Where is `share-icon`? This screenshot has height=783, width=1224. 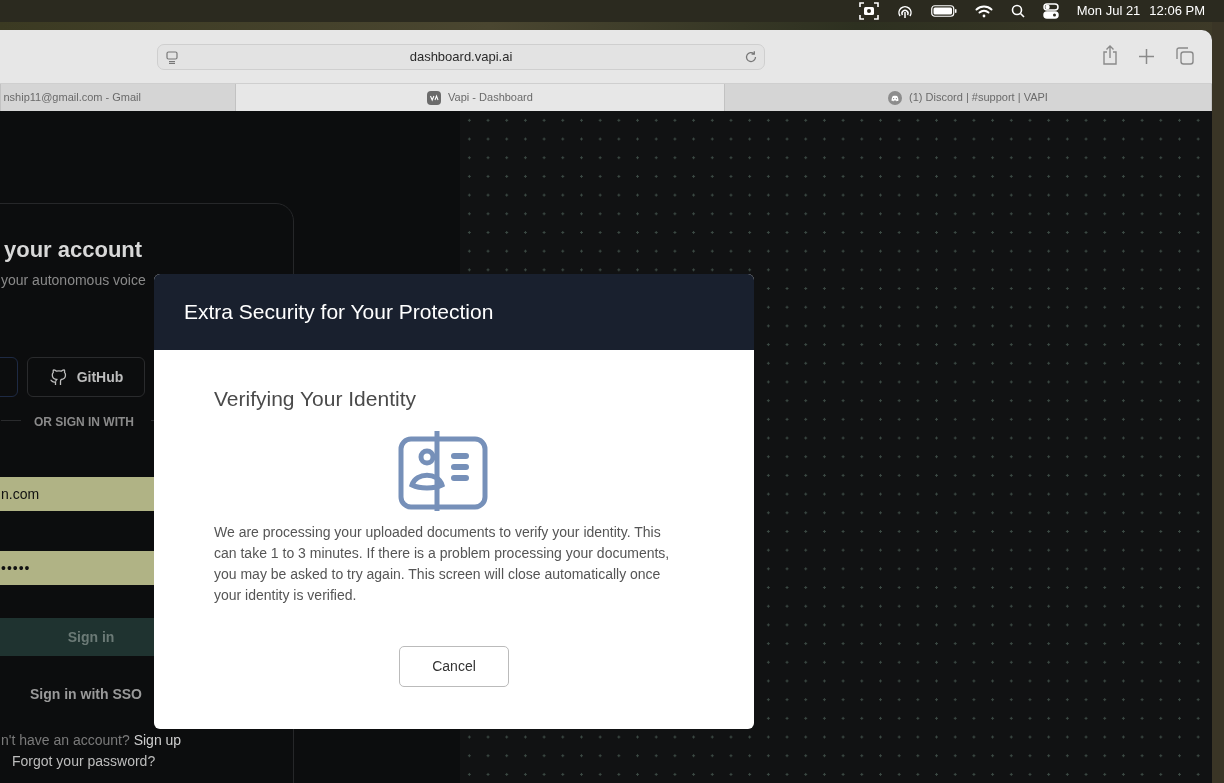
share-icon is located at coordinates (1110, 55).